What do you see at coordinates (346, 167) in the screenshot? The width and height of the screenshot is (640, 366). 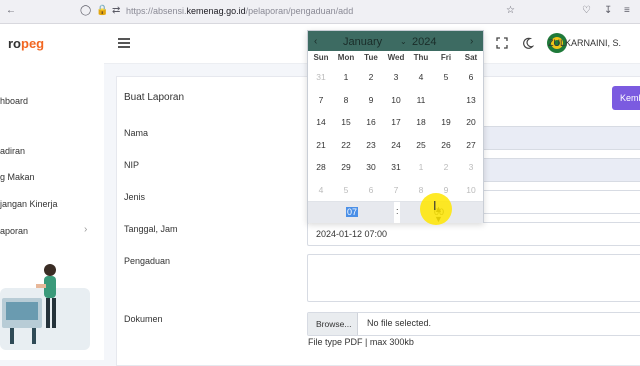 I see `calendar-day: 29` at bounding box center [346, 167].